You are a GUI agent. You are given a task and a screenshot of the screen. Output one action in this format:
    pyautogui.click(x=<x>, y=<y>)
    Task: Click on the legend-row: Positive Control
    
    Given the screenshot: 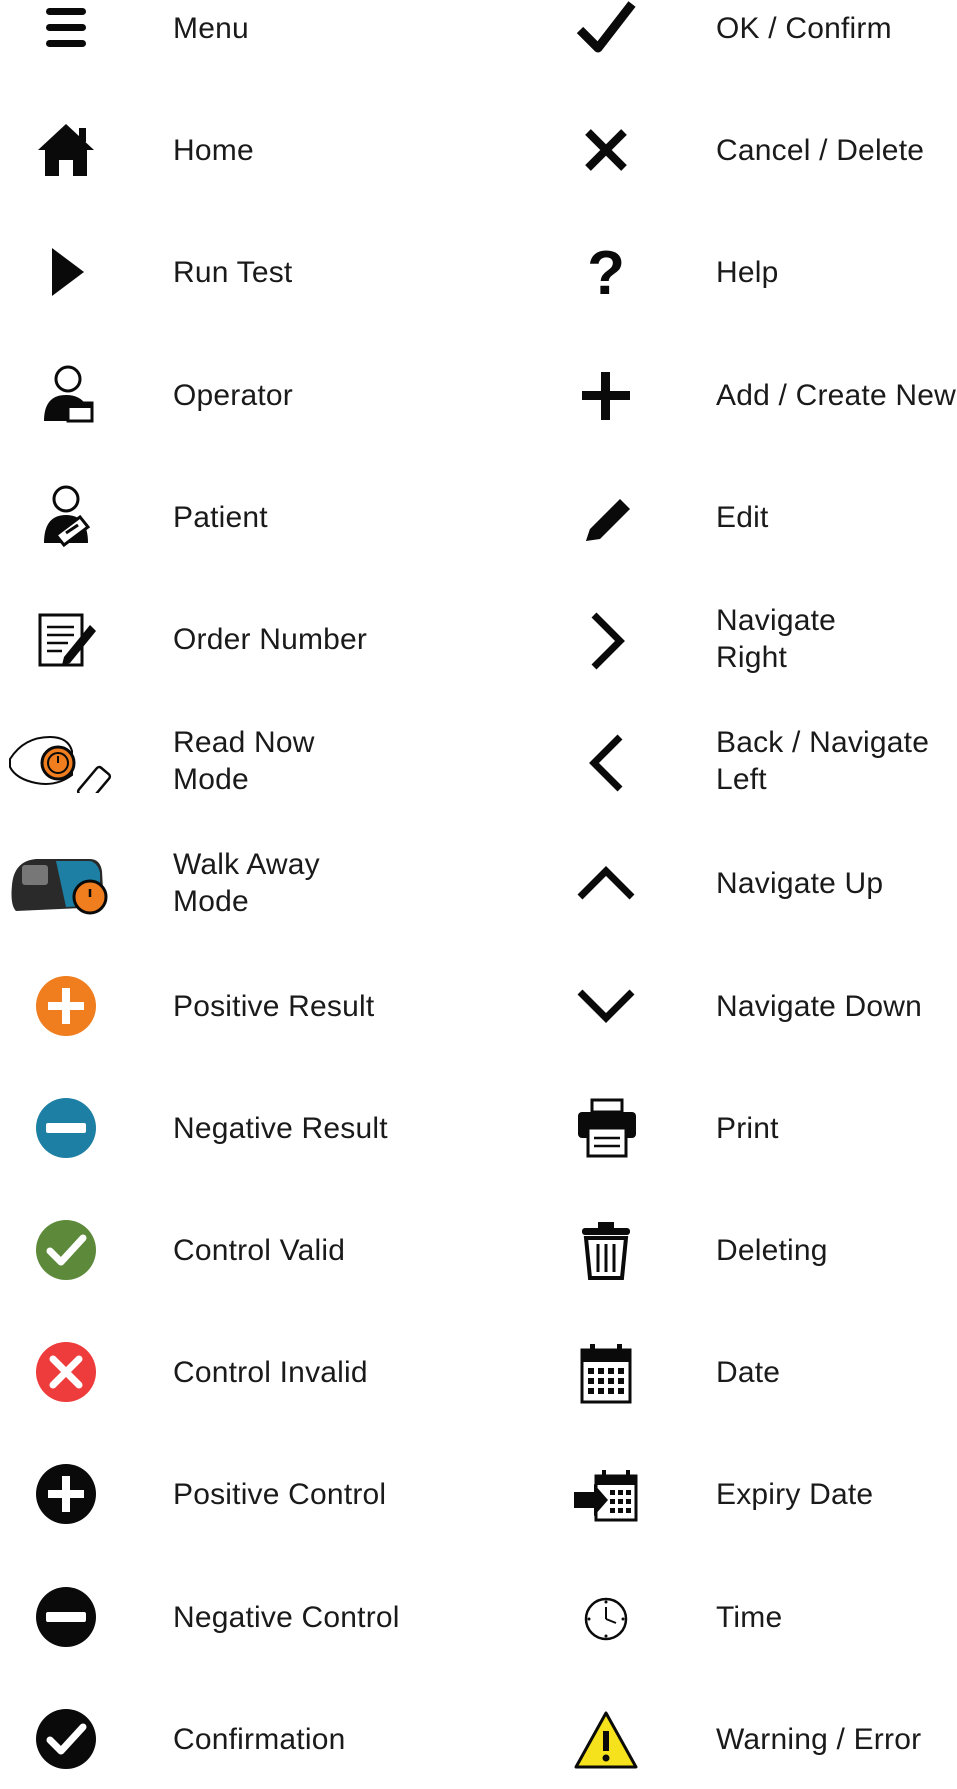 What is the action you would take?
    pyautogui.click(x=265, y=1494)
    